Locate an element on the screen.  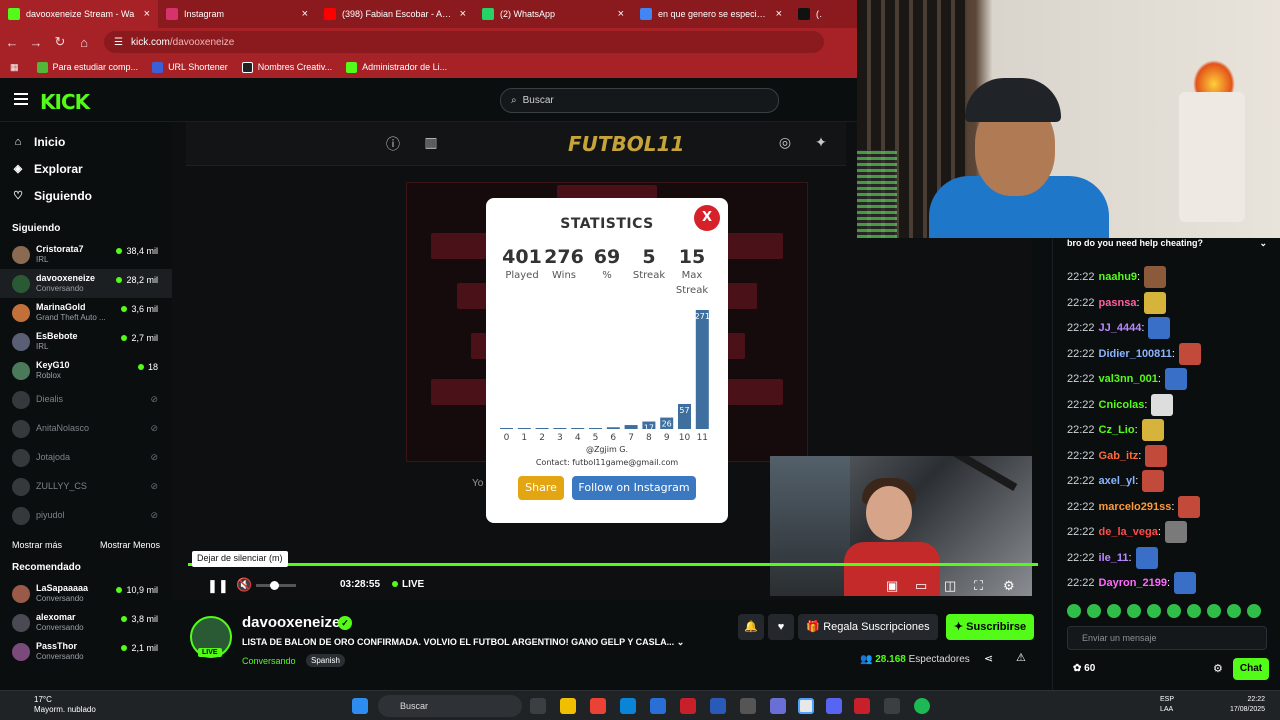
progress-bar is located at coordinates (613, 564).